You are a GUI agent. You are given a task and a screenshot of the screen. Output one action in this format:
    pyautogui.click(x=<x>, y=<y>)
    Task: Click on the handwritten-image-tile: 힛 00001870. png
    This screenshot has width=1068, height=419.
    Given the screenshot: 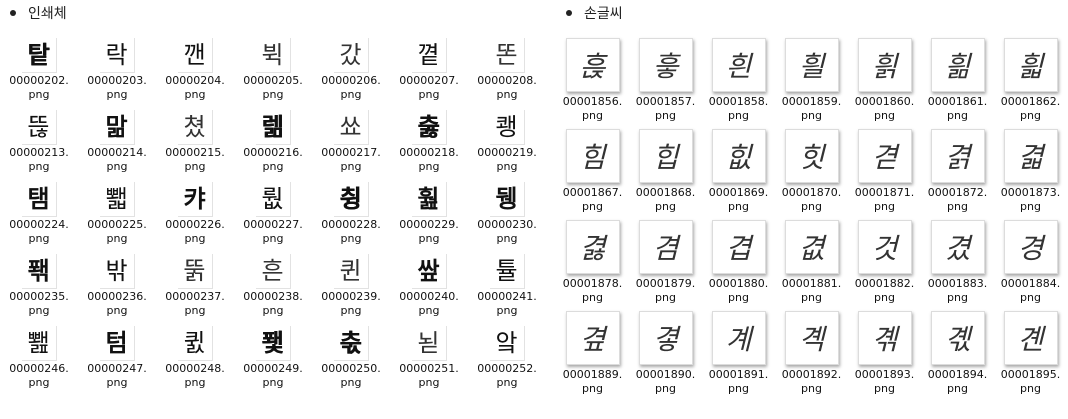 What is the action you would take?
    pyautogui.click(x=811, y=174)
    